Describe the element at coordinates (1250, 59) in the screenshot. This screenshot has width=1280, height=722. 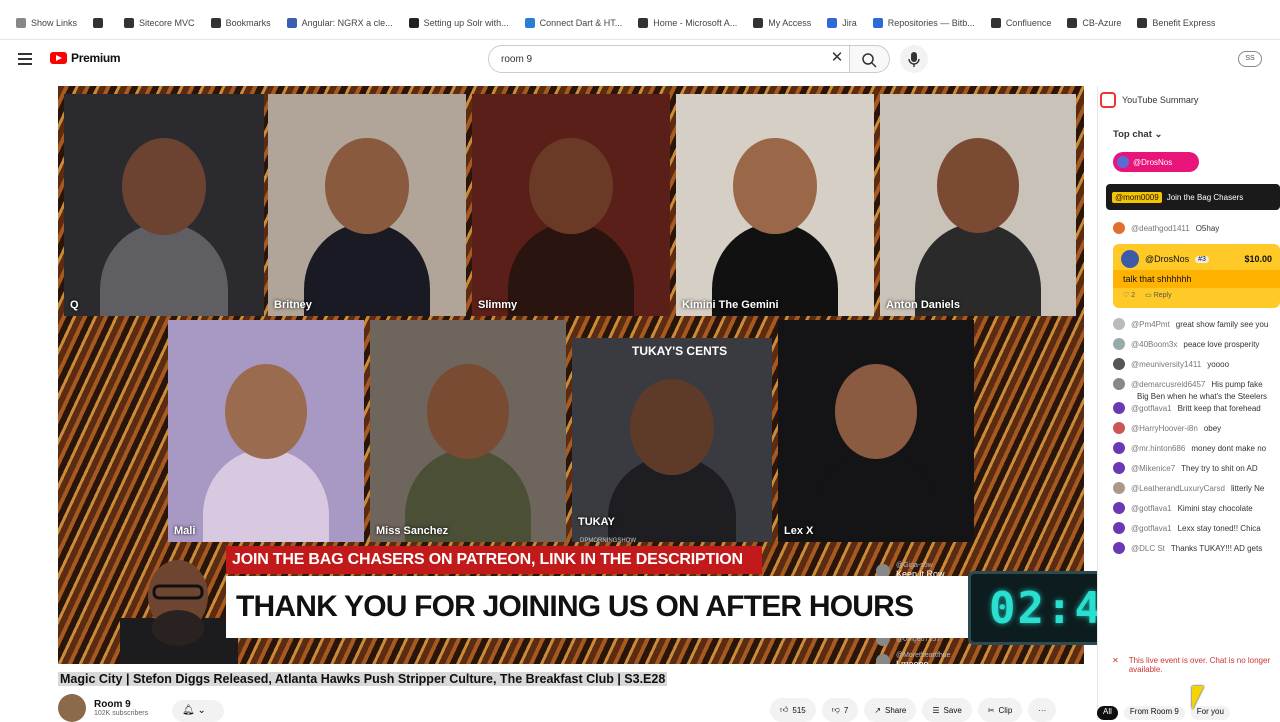
I see `extension-ss-button: SS` at that location.